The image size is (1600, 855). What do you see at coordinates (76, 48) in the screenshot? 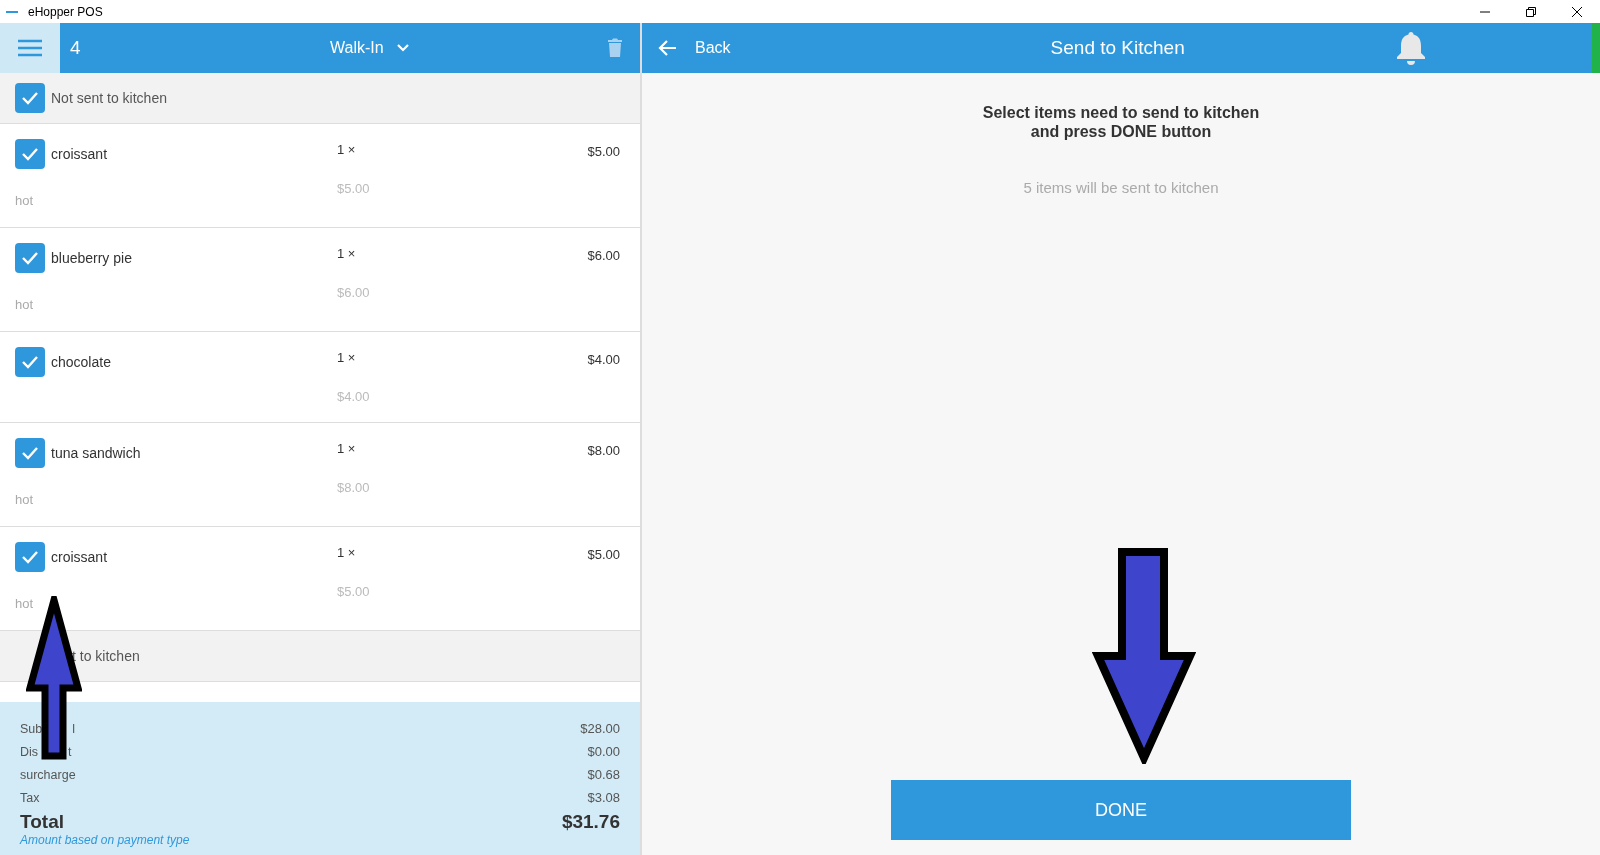
I see `order-number: 4` at bounding box center [76, 48].